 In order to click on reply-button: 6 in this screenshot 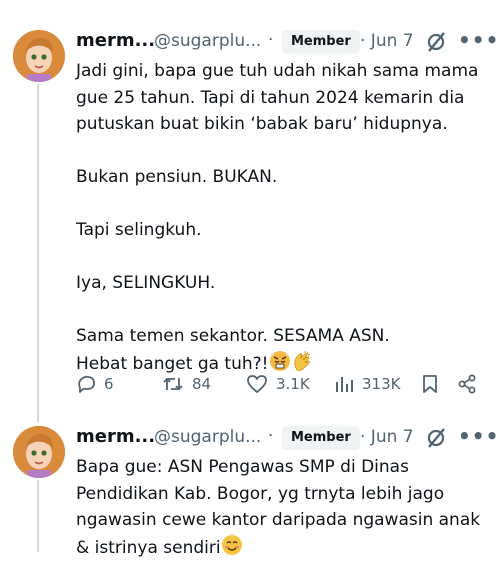, I will do `click(95, 384)`.